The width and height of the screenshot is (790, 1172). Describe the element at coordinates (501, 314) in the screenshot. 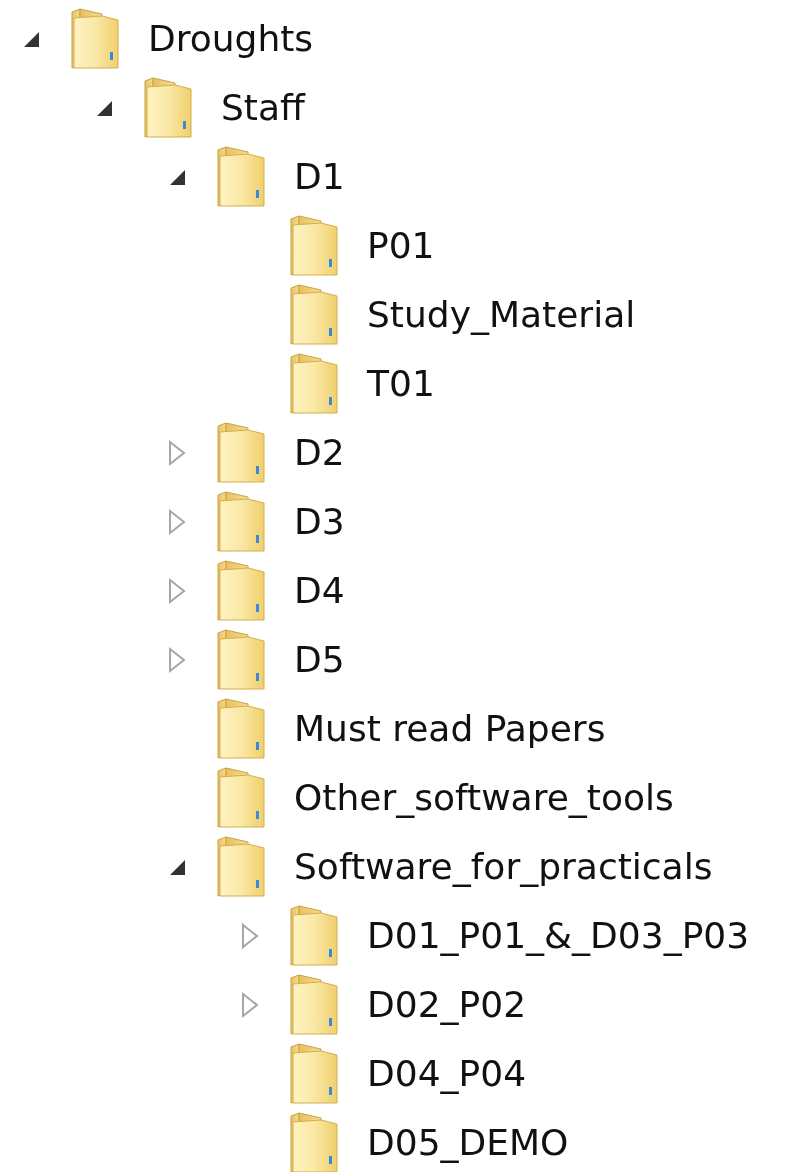

I see `folder-label: Study_Material` at that location.